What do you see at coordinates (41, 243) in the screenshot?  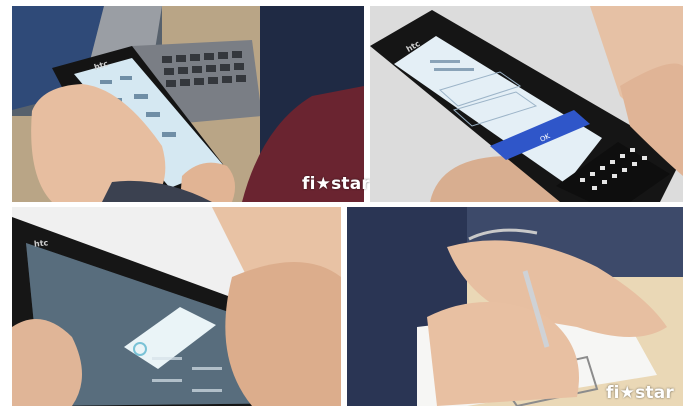 I see `phone-brand-label: htc` at bounding box center [41, 243].